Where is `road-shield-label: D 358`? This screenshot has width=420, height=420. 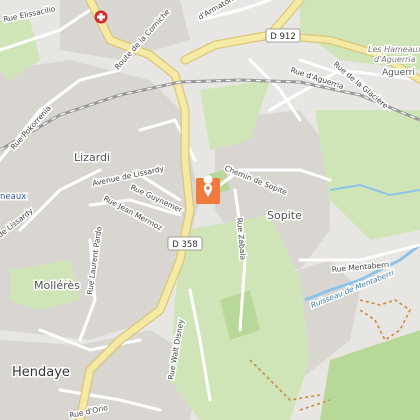 road-shield-label: D 358 is located at coordinates (184, 245).